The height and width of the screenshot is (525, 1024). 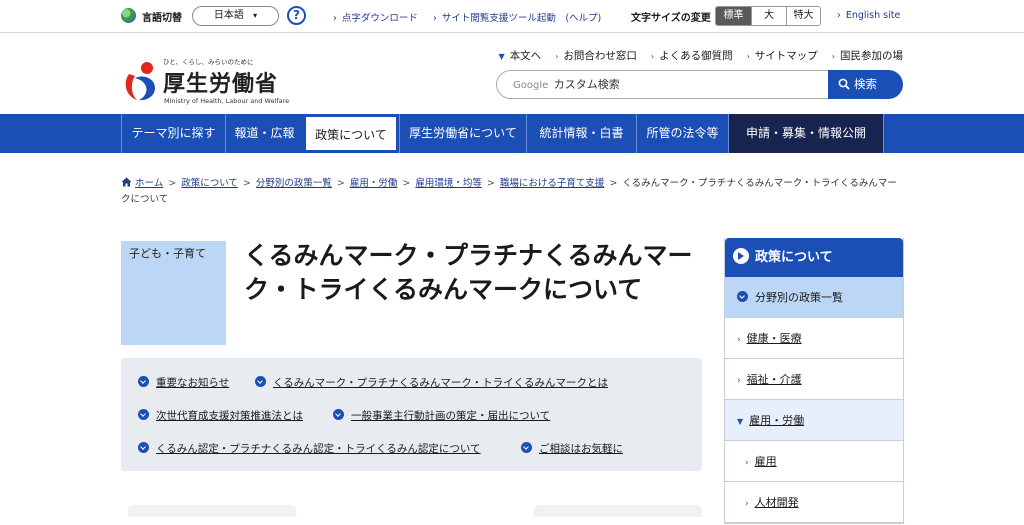 I want to click on search-icon, so click(x=844, y=84).